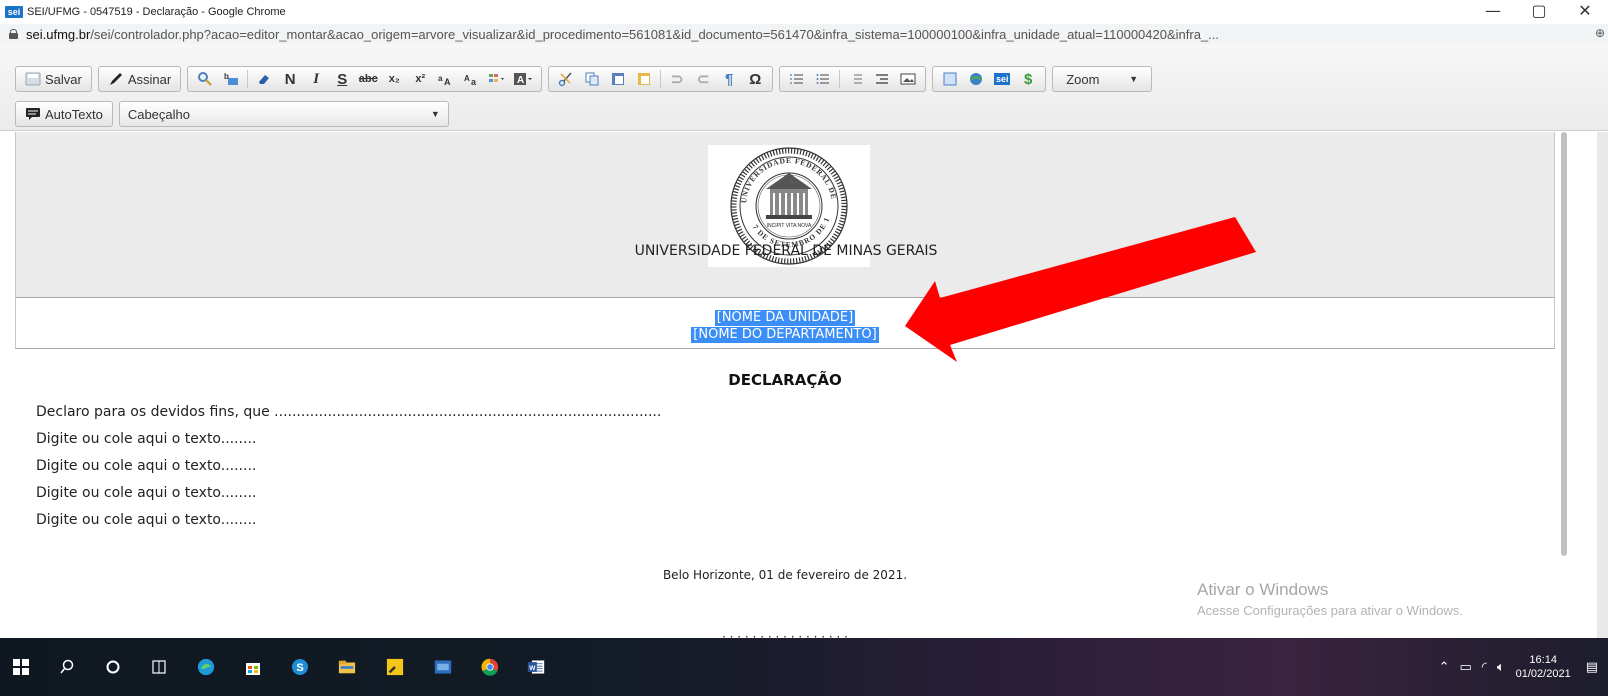 This screenshot has width=1608, height=696. I want to click on search-icon, so click(67, 667).